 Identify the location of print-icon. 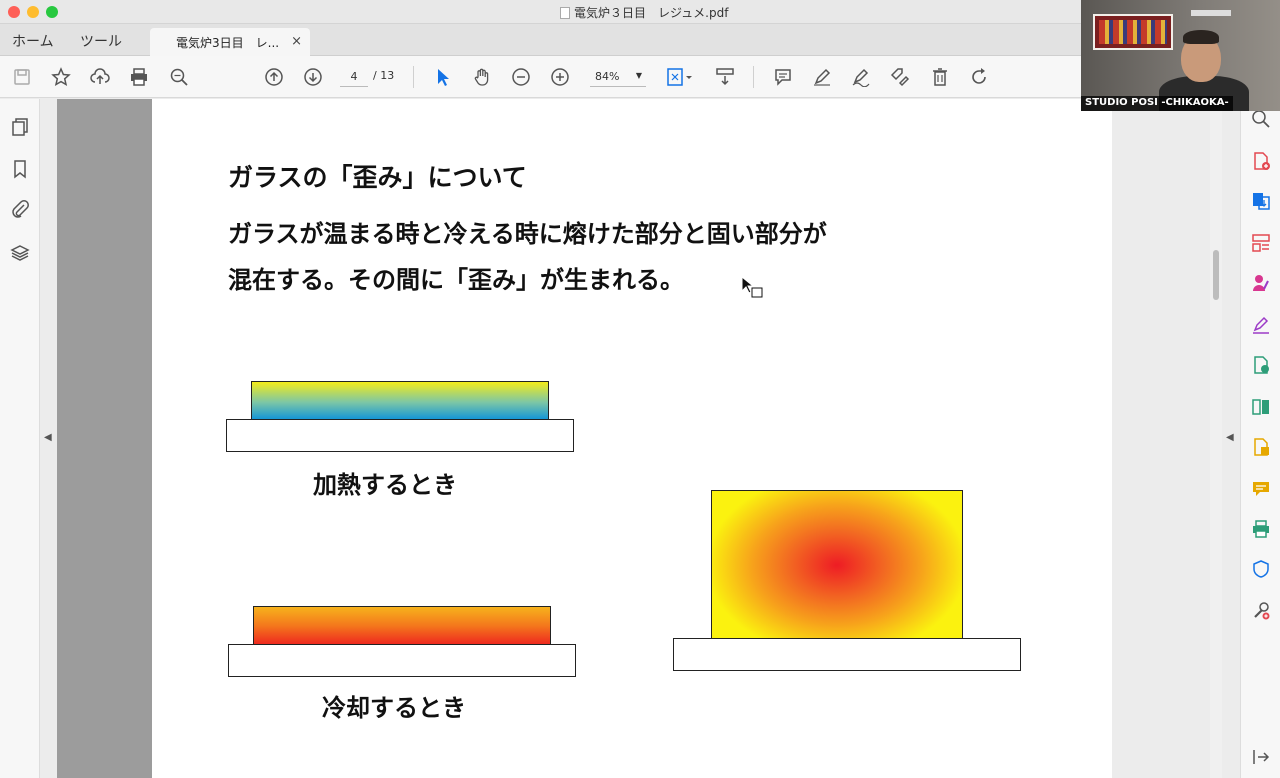
(139, 77).